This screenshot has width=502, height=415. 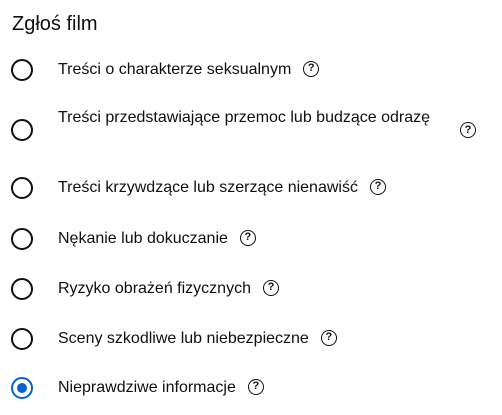 I want to click on report-option-harassment: Nękanie lub dokuczanie?, so click(x=251, y=240).